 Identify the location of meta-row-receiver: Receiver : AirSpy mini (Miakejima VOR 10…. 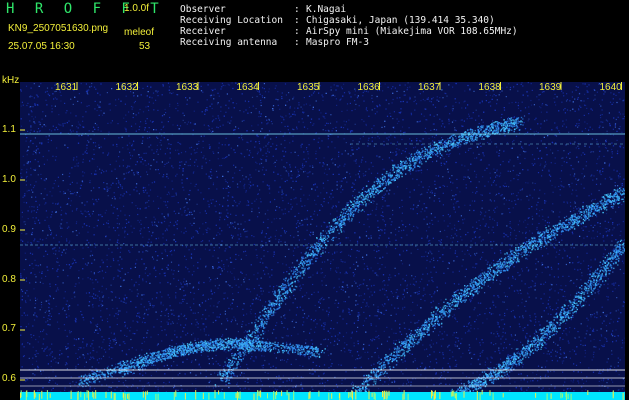
(349, 31).